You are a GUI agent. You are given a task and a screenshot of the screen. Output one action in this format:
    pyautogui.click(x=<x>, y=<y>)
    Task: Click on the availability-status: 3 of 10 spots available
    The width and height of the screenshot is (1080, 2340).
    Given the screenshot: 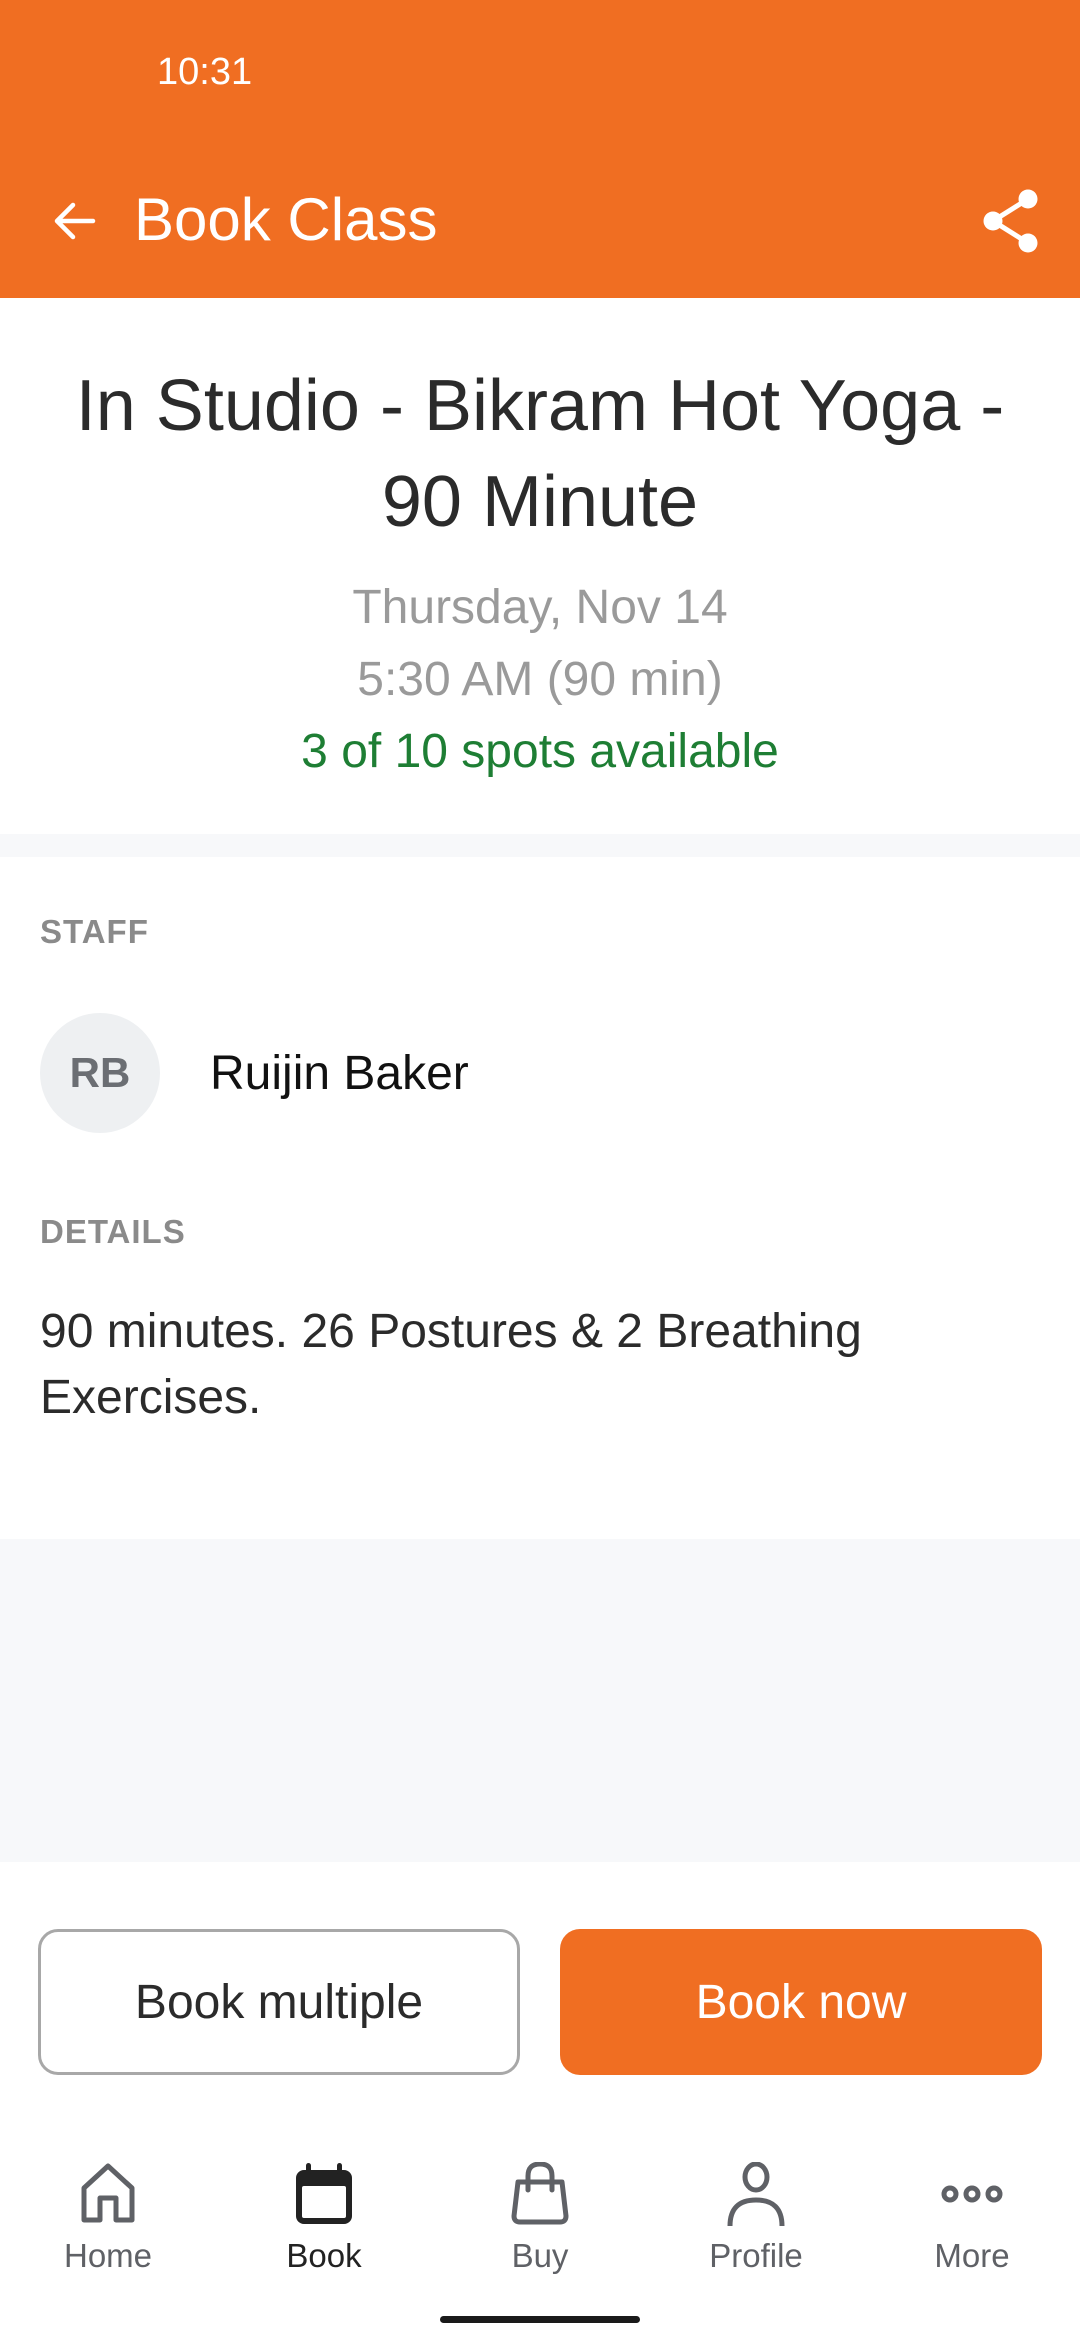 What is the action you would take?
    pyautogui.click(x=540, y=751)
    